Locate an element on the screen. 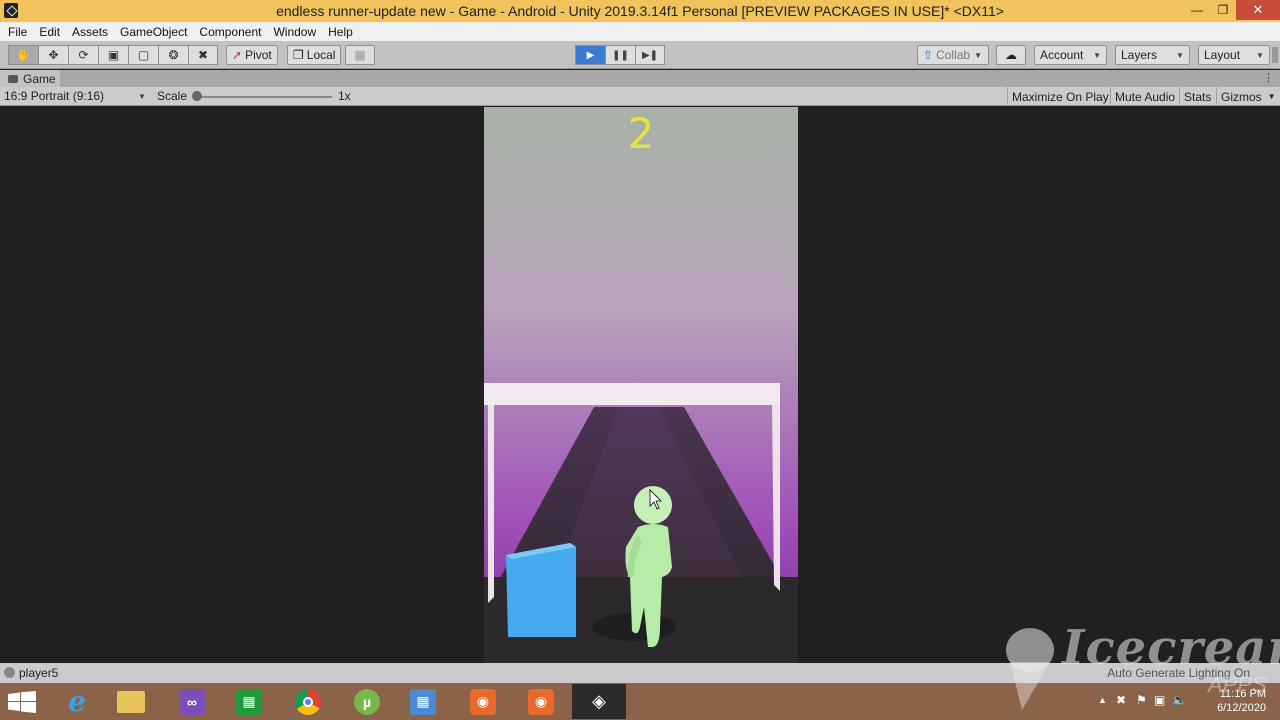  local-icon: ❐ is located at coordinates (298, 55).